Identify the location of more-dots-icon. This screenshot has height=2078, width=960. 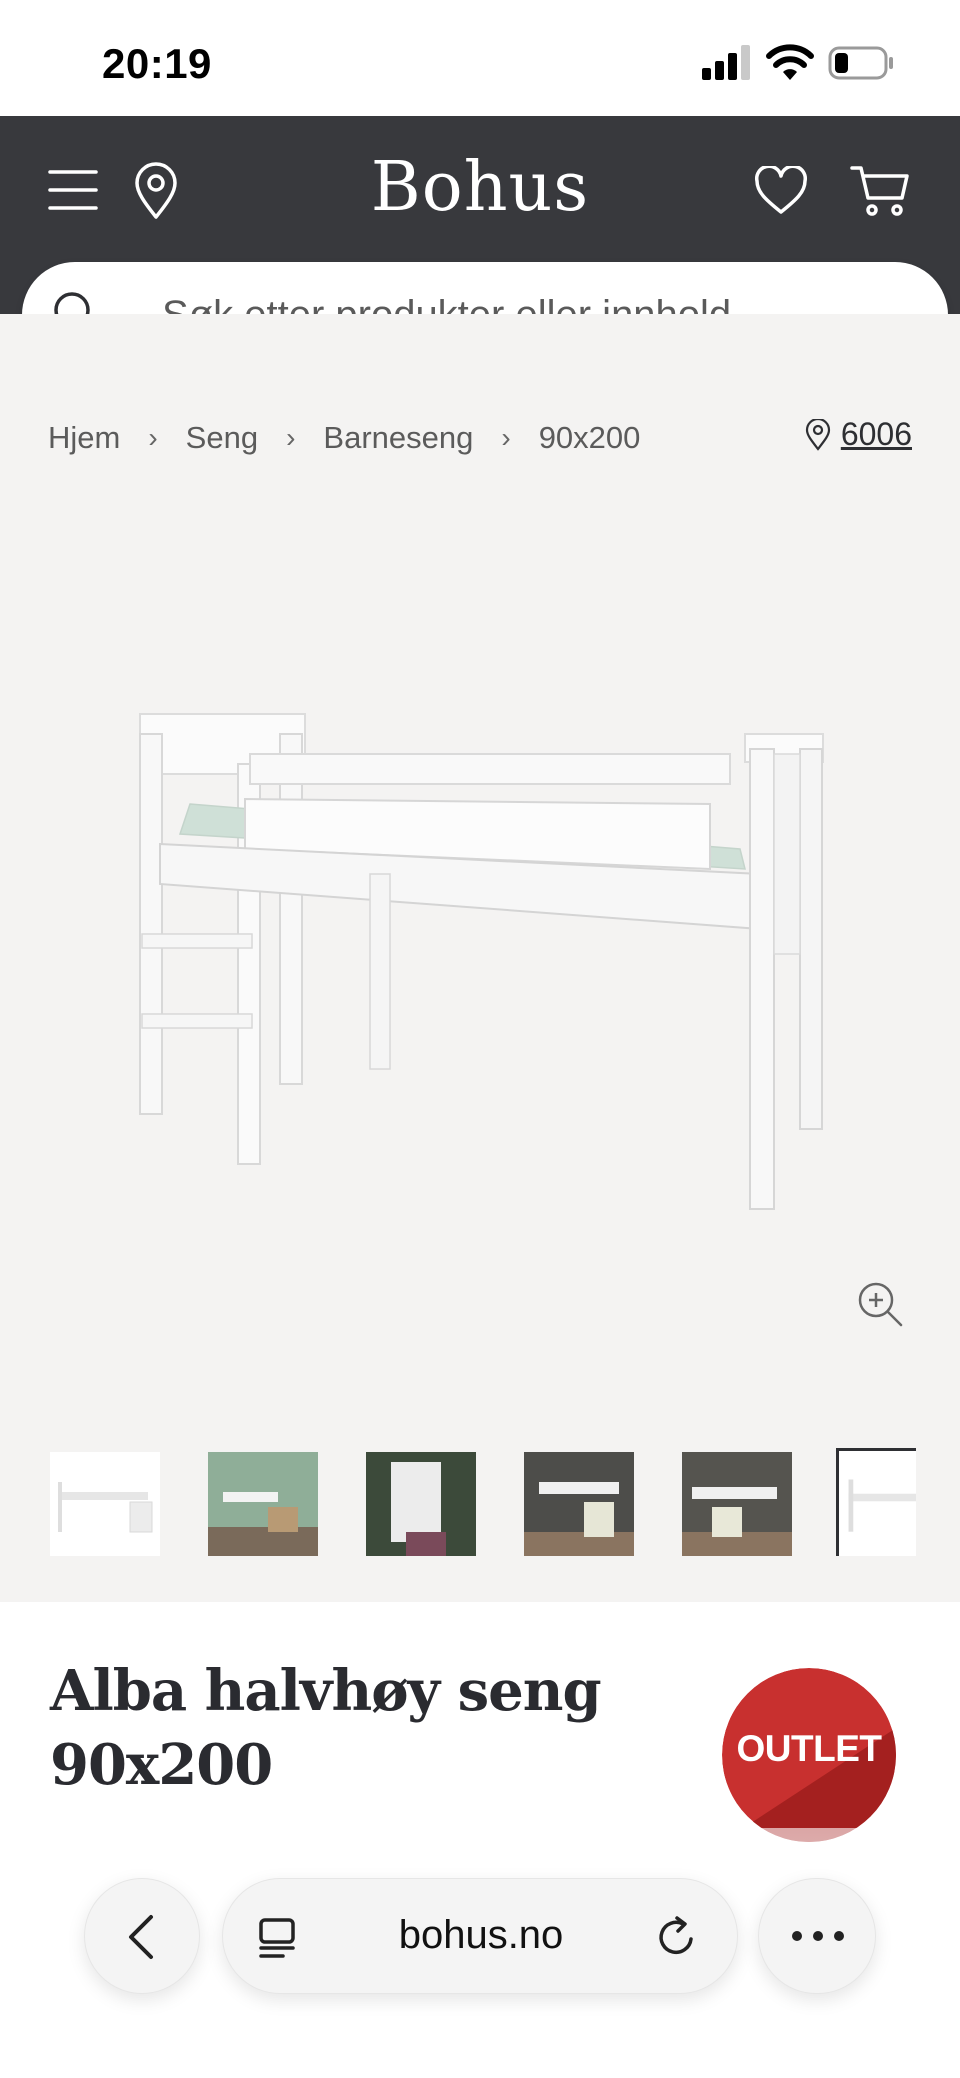
(818, 1936).